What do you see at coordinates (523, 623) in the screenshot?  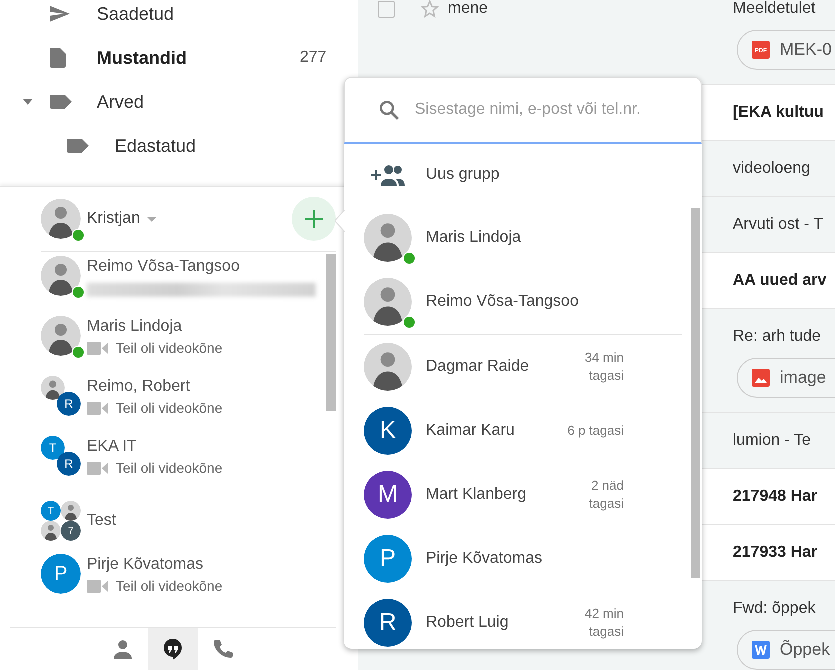 I see `contact-item: R Robert Luig 42 min tagasi` at bounding box center [523, 623].